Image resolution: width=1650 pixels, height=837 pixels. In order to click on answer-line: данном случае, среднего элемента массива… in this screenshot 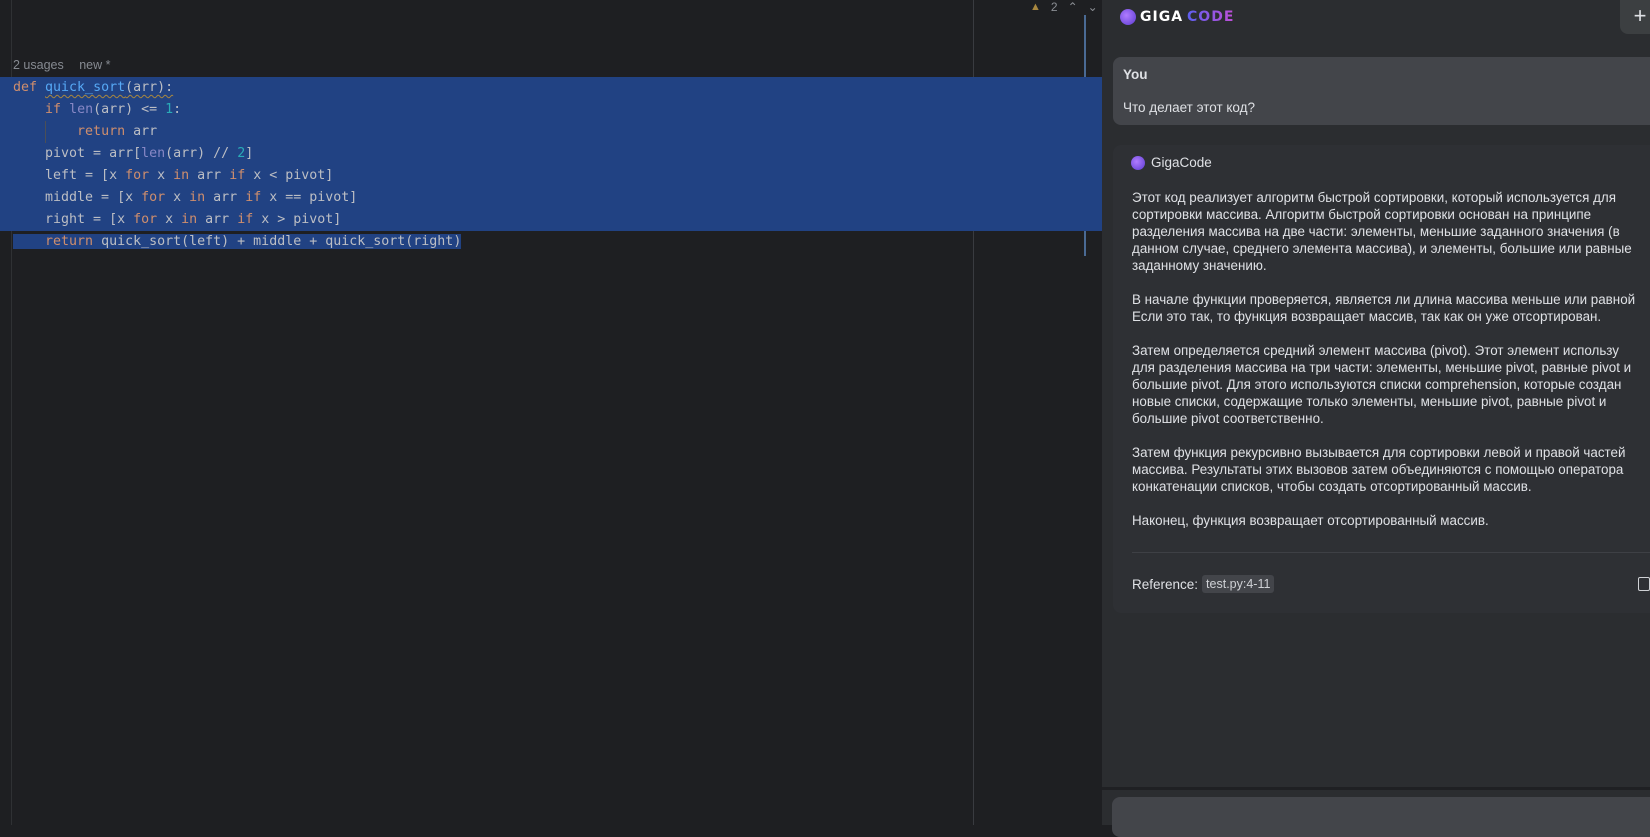, I will do `click(1382, 248)`.